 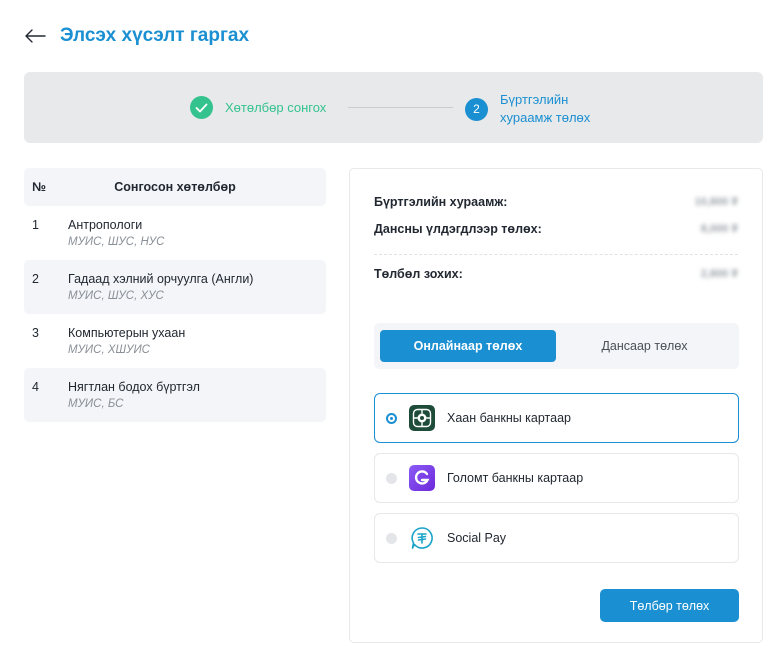 I want to click on step-choose-program: Хөтөлбөр сонгох, so click(x=258, y=107).